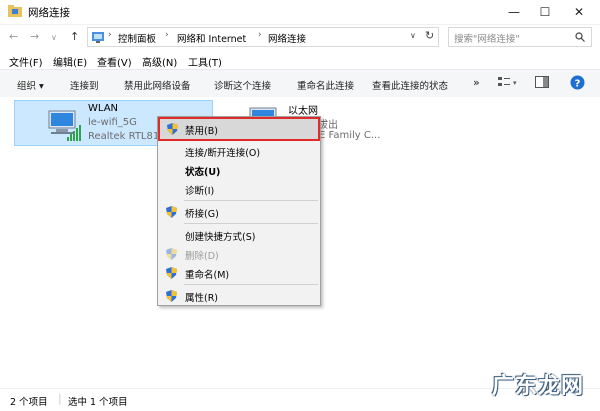 The height and width of the screenshot is (411, 600). Describe the element at coordinates (49, 13) in the screenshot. I see `window-title: 网络连接` at that location.